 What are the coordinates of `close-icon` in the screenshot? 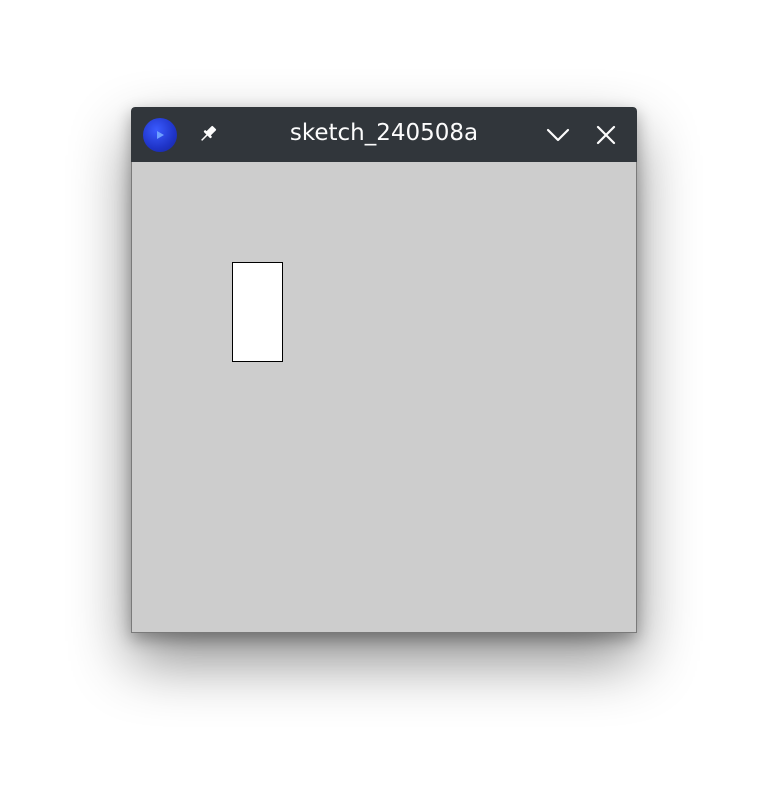 It's located at (606, 135).